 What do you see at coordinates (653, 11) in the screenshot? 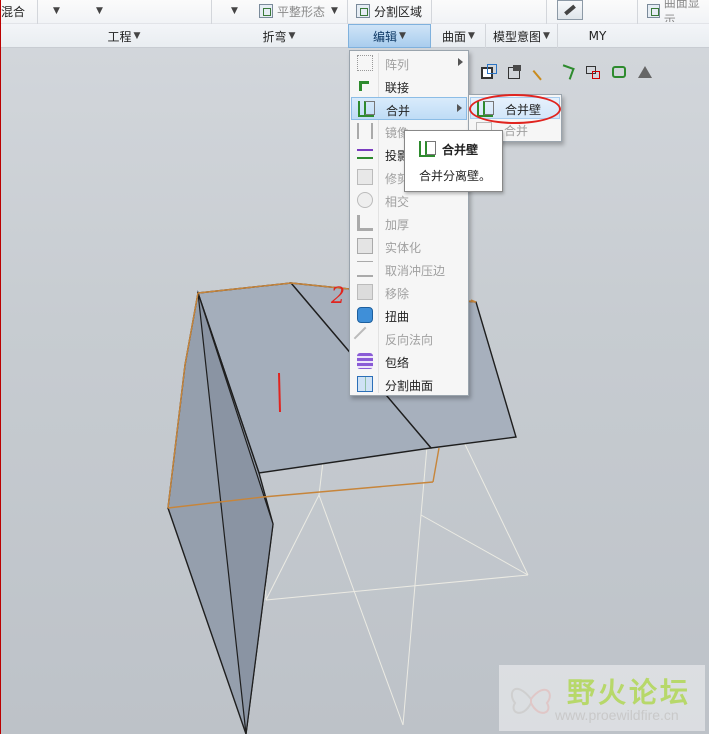
I see `surface-display-icon` at bounding box center [653, 11].